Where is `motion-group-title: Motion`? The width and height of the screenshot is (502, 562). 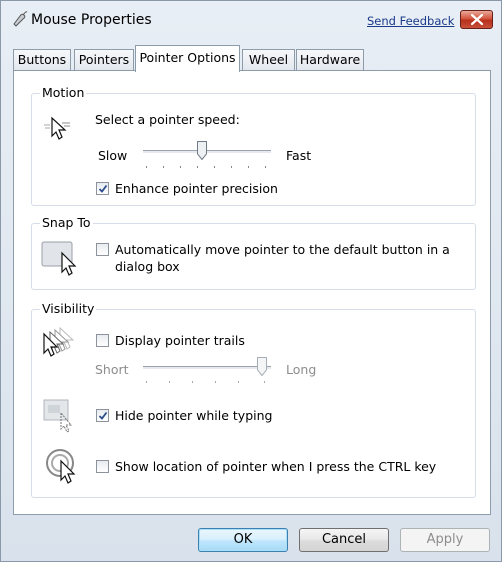
motion-group-title: Motion is located at coordinates (63, 92).